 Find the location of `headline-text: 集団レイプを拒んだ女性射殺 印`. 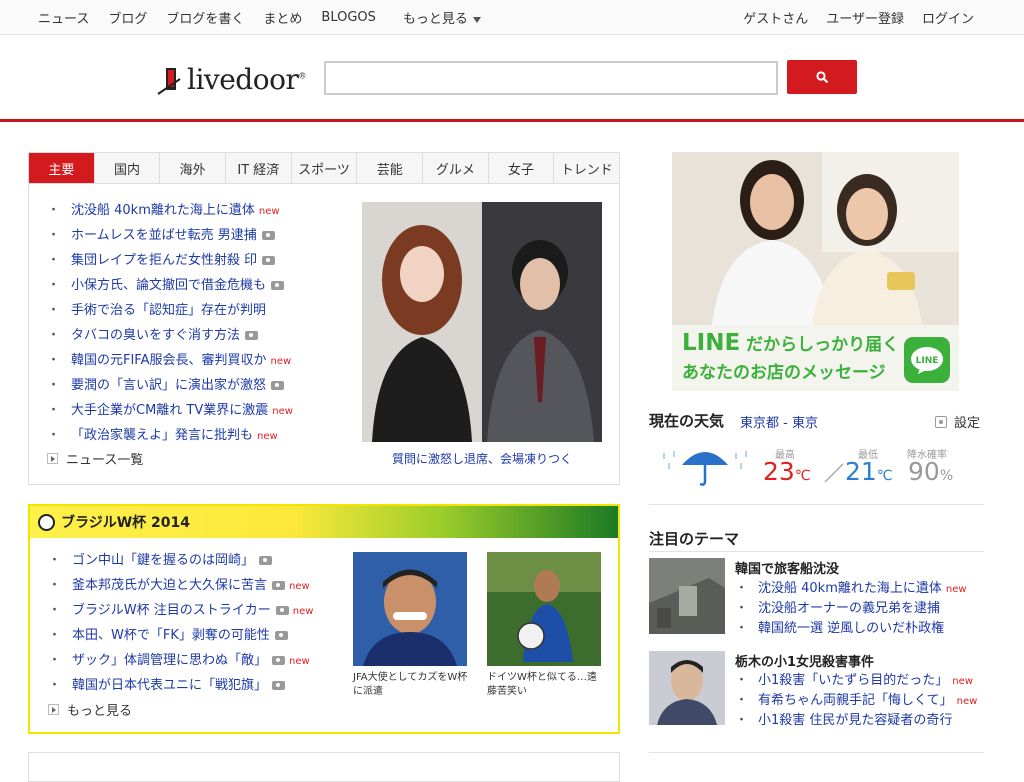

headline-text: 集団レイプを拒んだ女性射殺 印 is located at coordinates (164, 260).